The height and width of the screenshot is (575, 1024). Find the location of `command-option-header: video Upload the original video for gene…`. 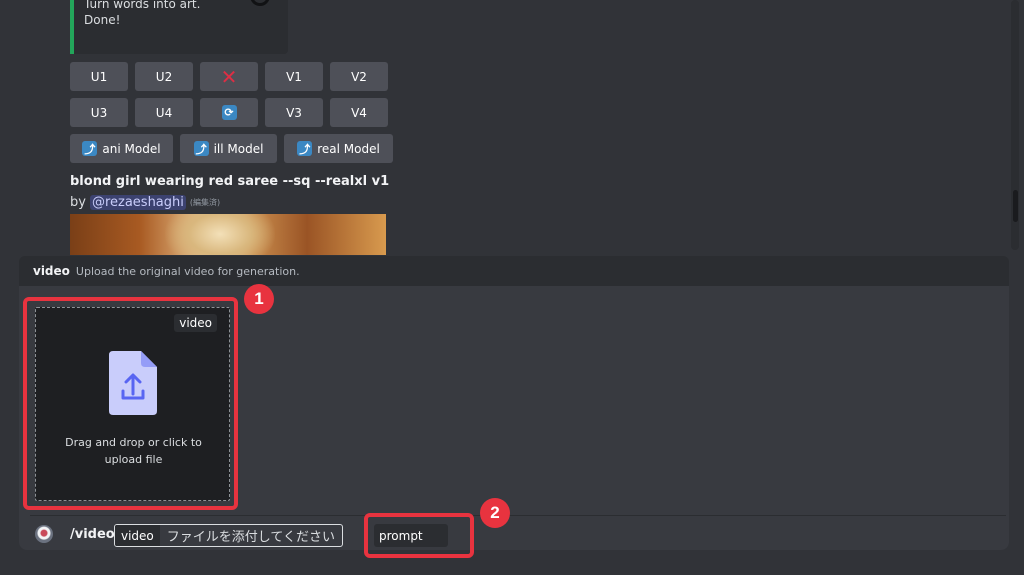

command-option-header: video Upload the original video for gene… is located at coordinates (514, 271).